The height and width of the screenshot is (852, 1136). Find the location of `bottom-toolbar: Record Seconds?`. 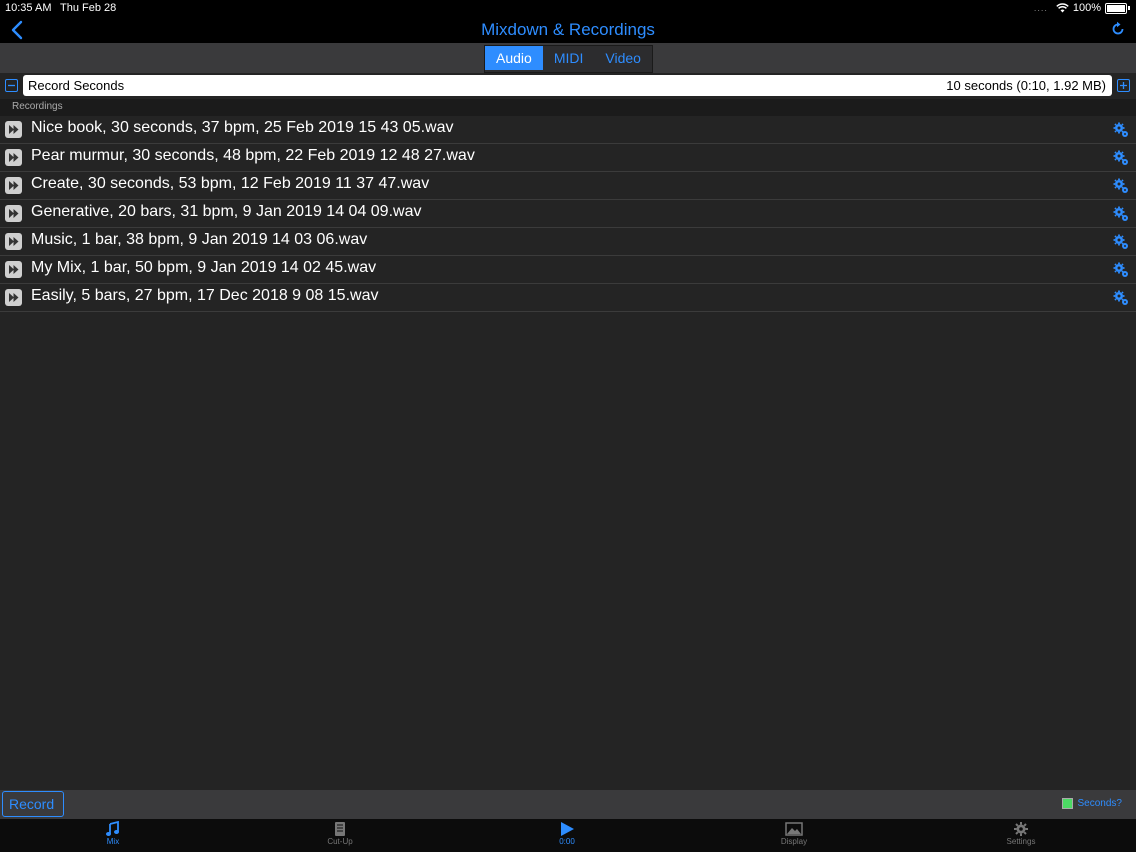

bottom-toolbar: Record Seconds? is located at coordinates (568, 804).